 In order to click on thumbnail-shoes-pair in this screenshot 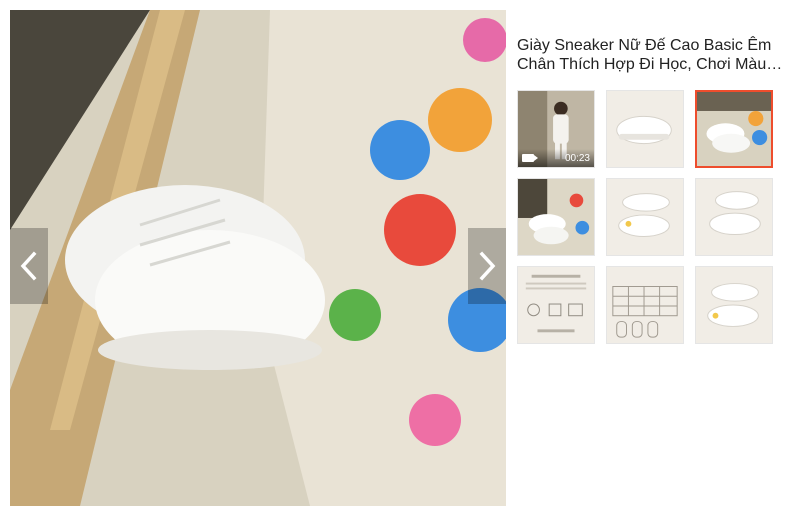, I will do `click(645, 217)`.